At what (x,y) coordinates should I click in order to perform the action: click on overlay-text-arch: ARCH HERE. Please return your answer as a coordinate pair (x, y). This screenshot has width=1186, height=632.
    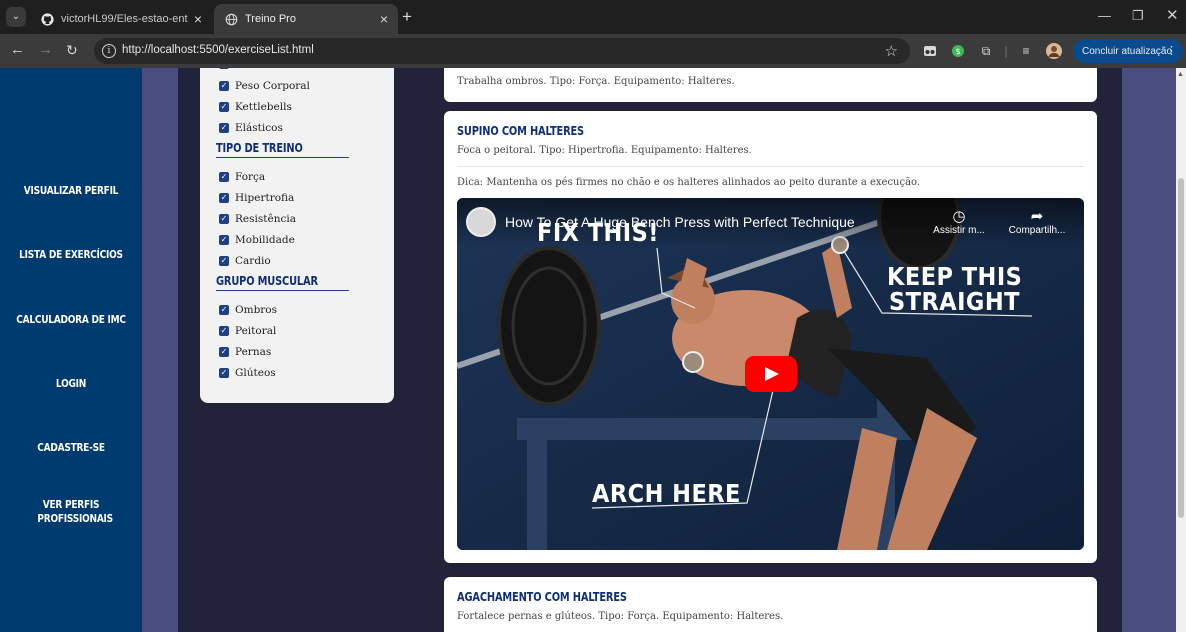
    Looking at the image, I should click on (666, 493).